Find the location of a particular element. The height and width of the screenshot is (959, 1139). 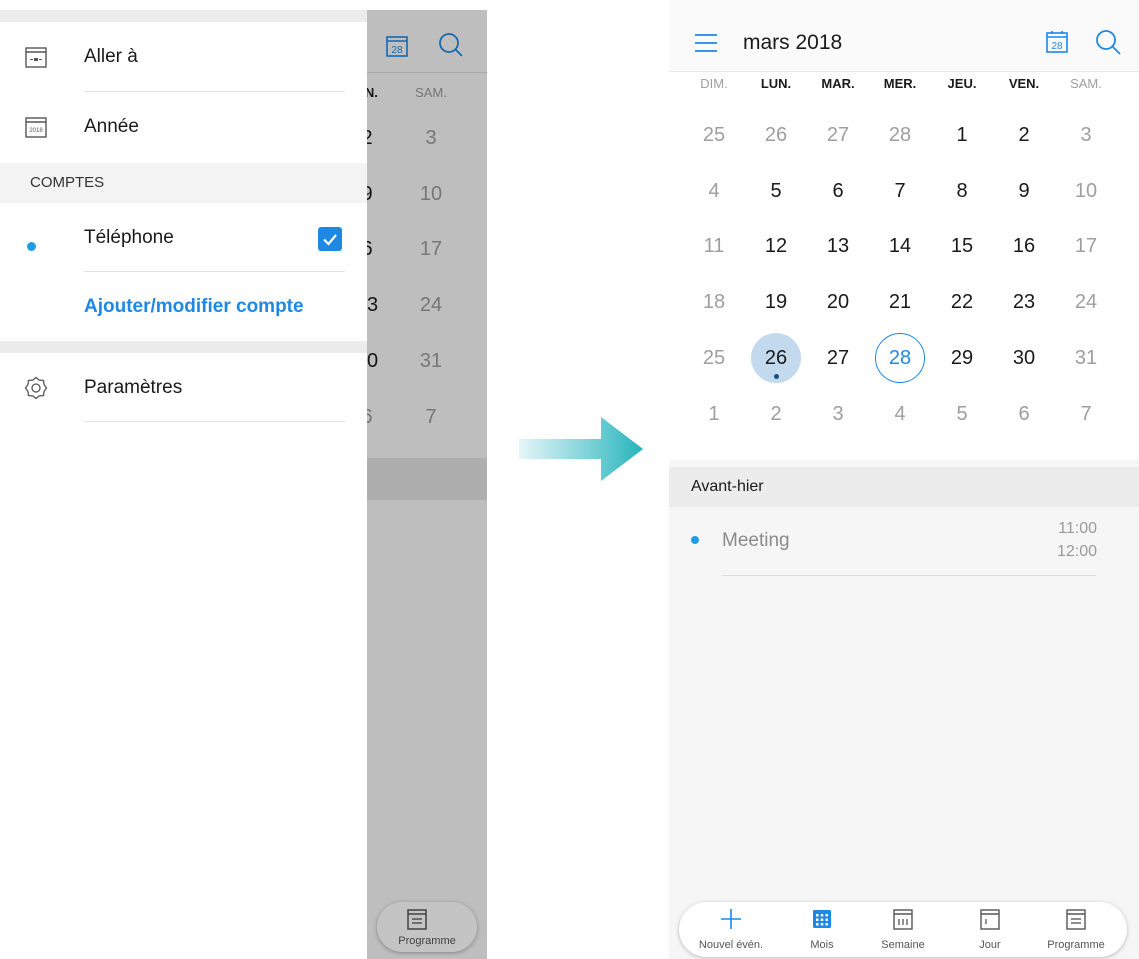

day-cell: 22 is located at coordinates (962, 302).